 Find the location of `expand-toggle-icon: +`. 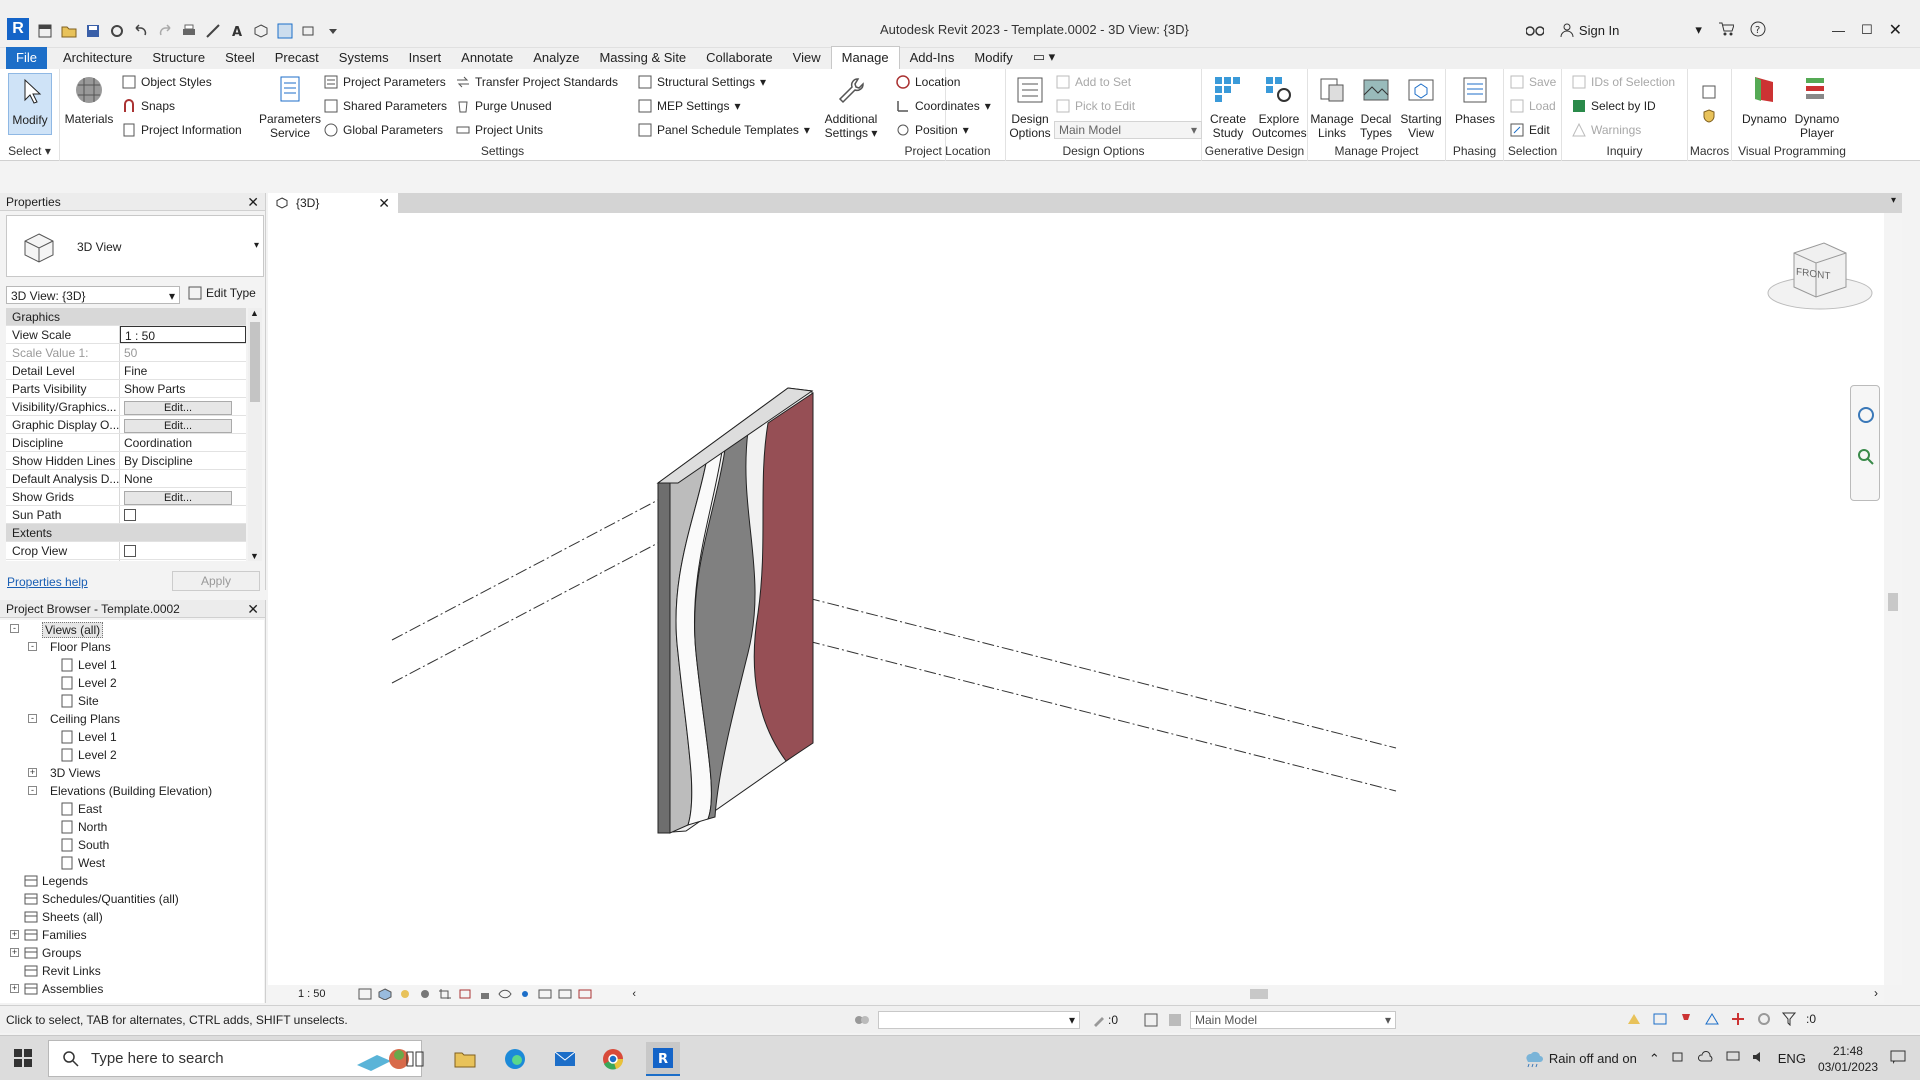

expand-toggle-icon: + is located at coordinates (14, 952).